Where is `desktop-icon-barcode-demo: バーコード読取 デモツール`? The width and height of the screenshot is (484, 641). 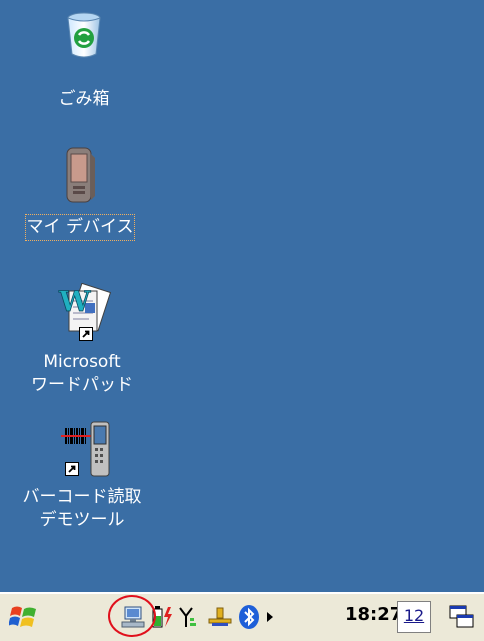
desktop-icon-barcode-demo: バーコード読取 デモツール is located at coordinates (82, 475).